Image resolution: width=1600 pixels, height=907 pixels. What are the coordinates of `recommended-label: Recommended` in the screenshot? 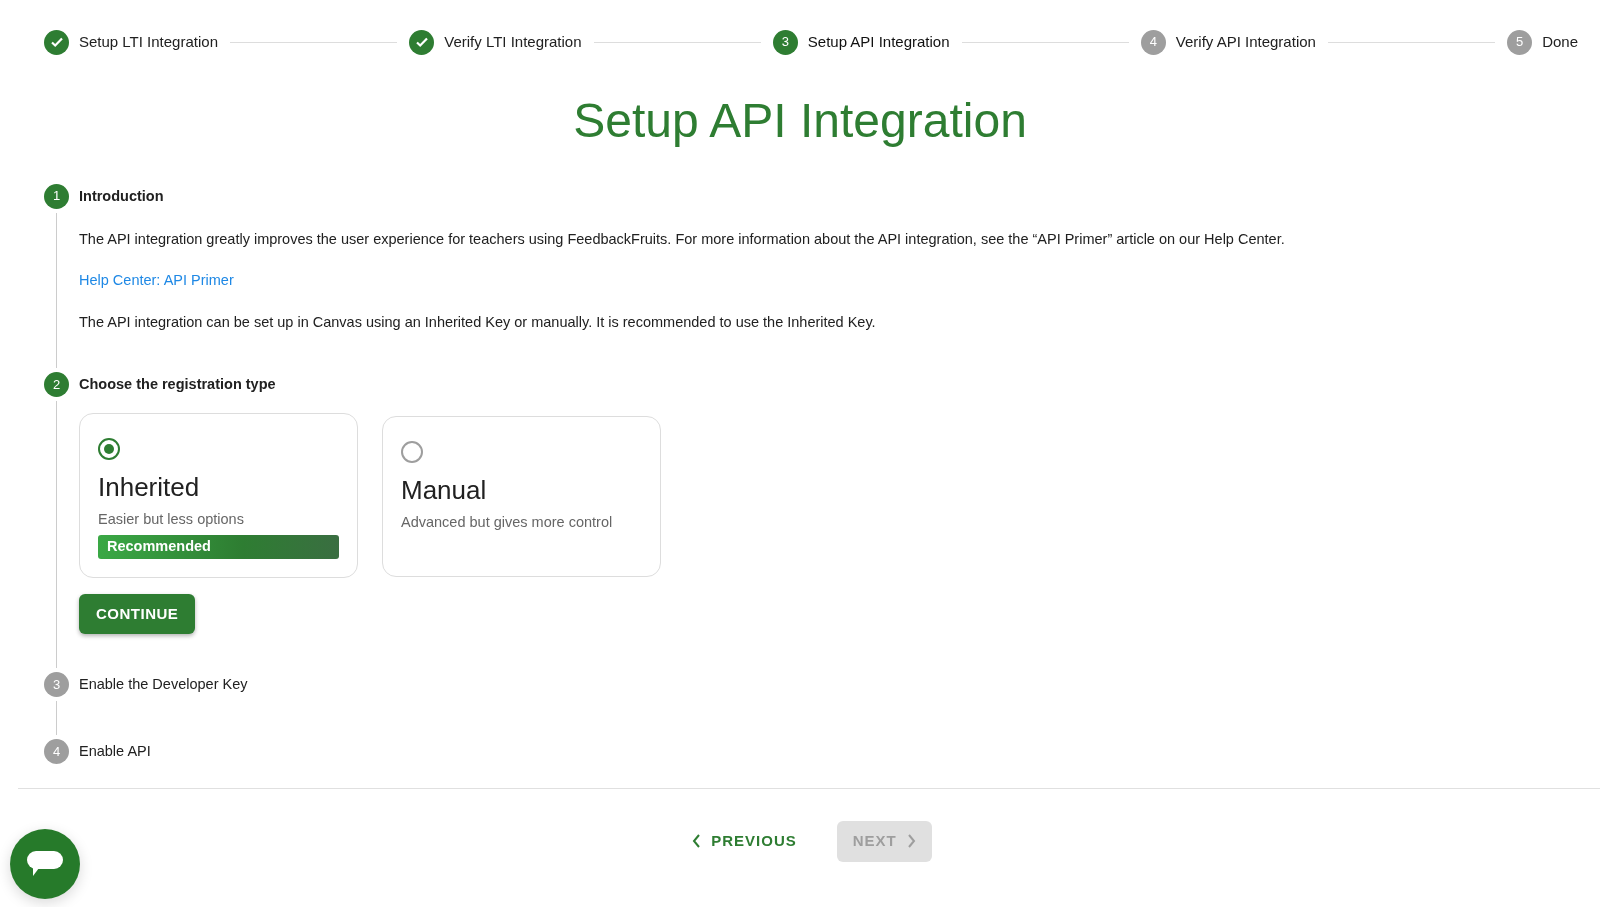 It's located at (218, 546).